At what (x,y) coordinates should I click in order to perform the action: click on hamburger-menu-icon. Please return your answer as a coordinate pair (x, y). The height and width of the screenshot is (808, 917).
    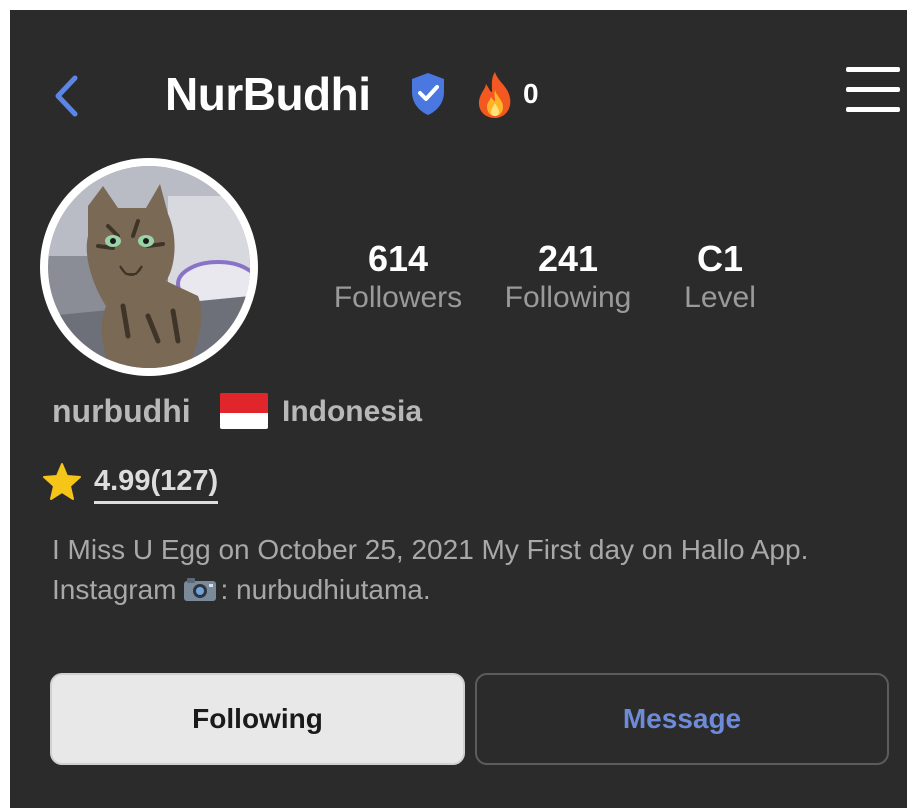
    Looking at the image, I should click on (873, 69).